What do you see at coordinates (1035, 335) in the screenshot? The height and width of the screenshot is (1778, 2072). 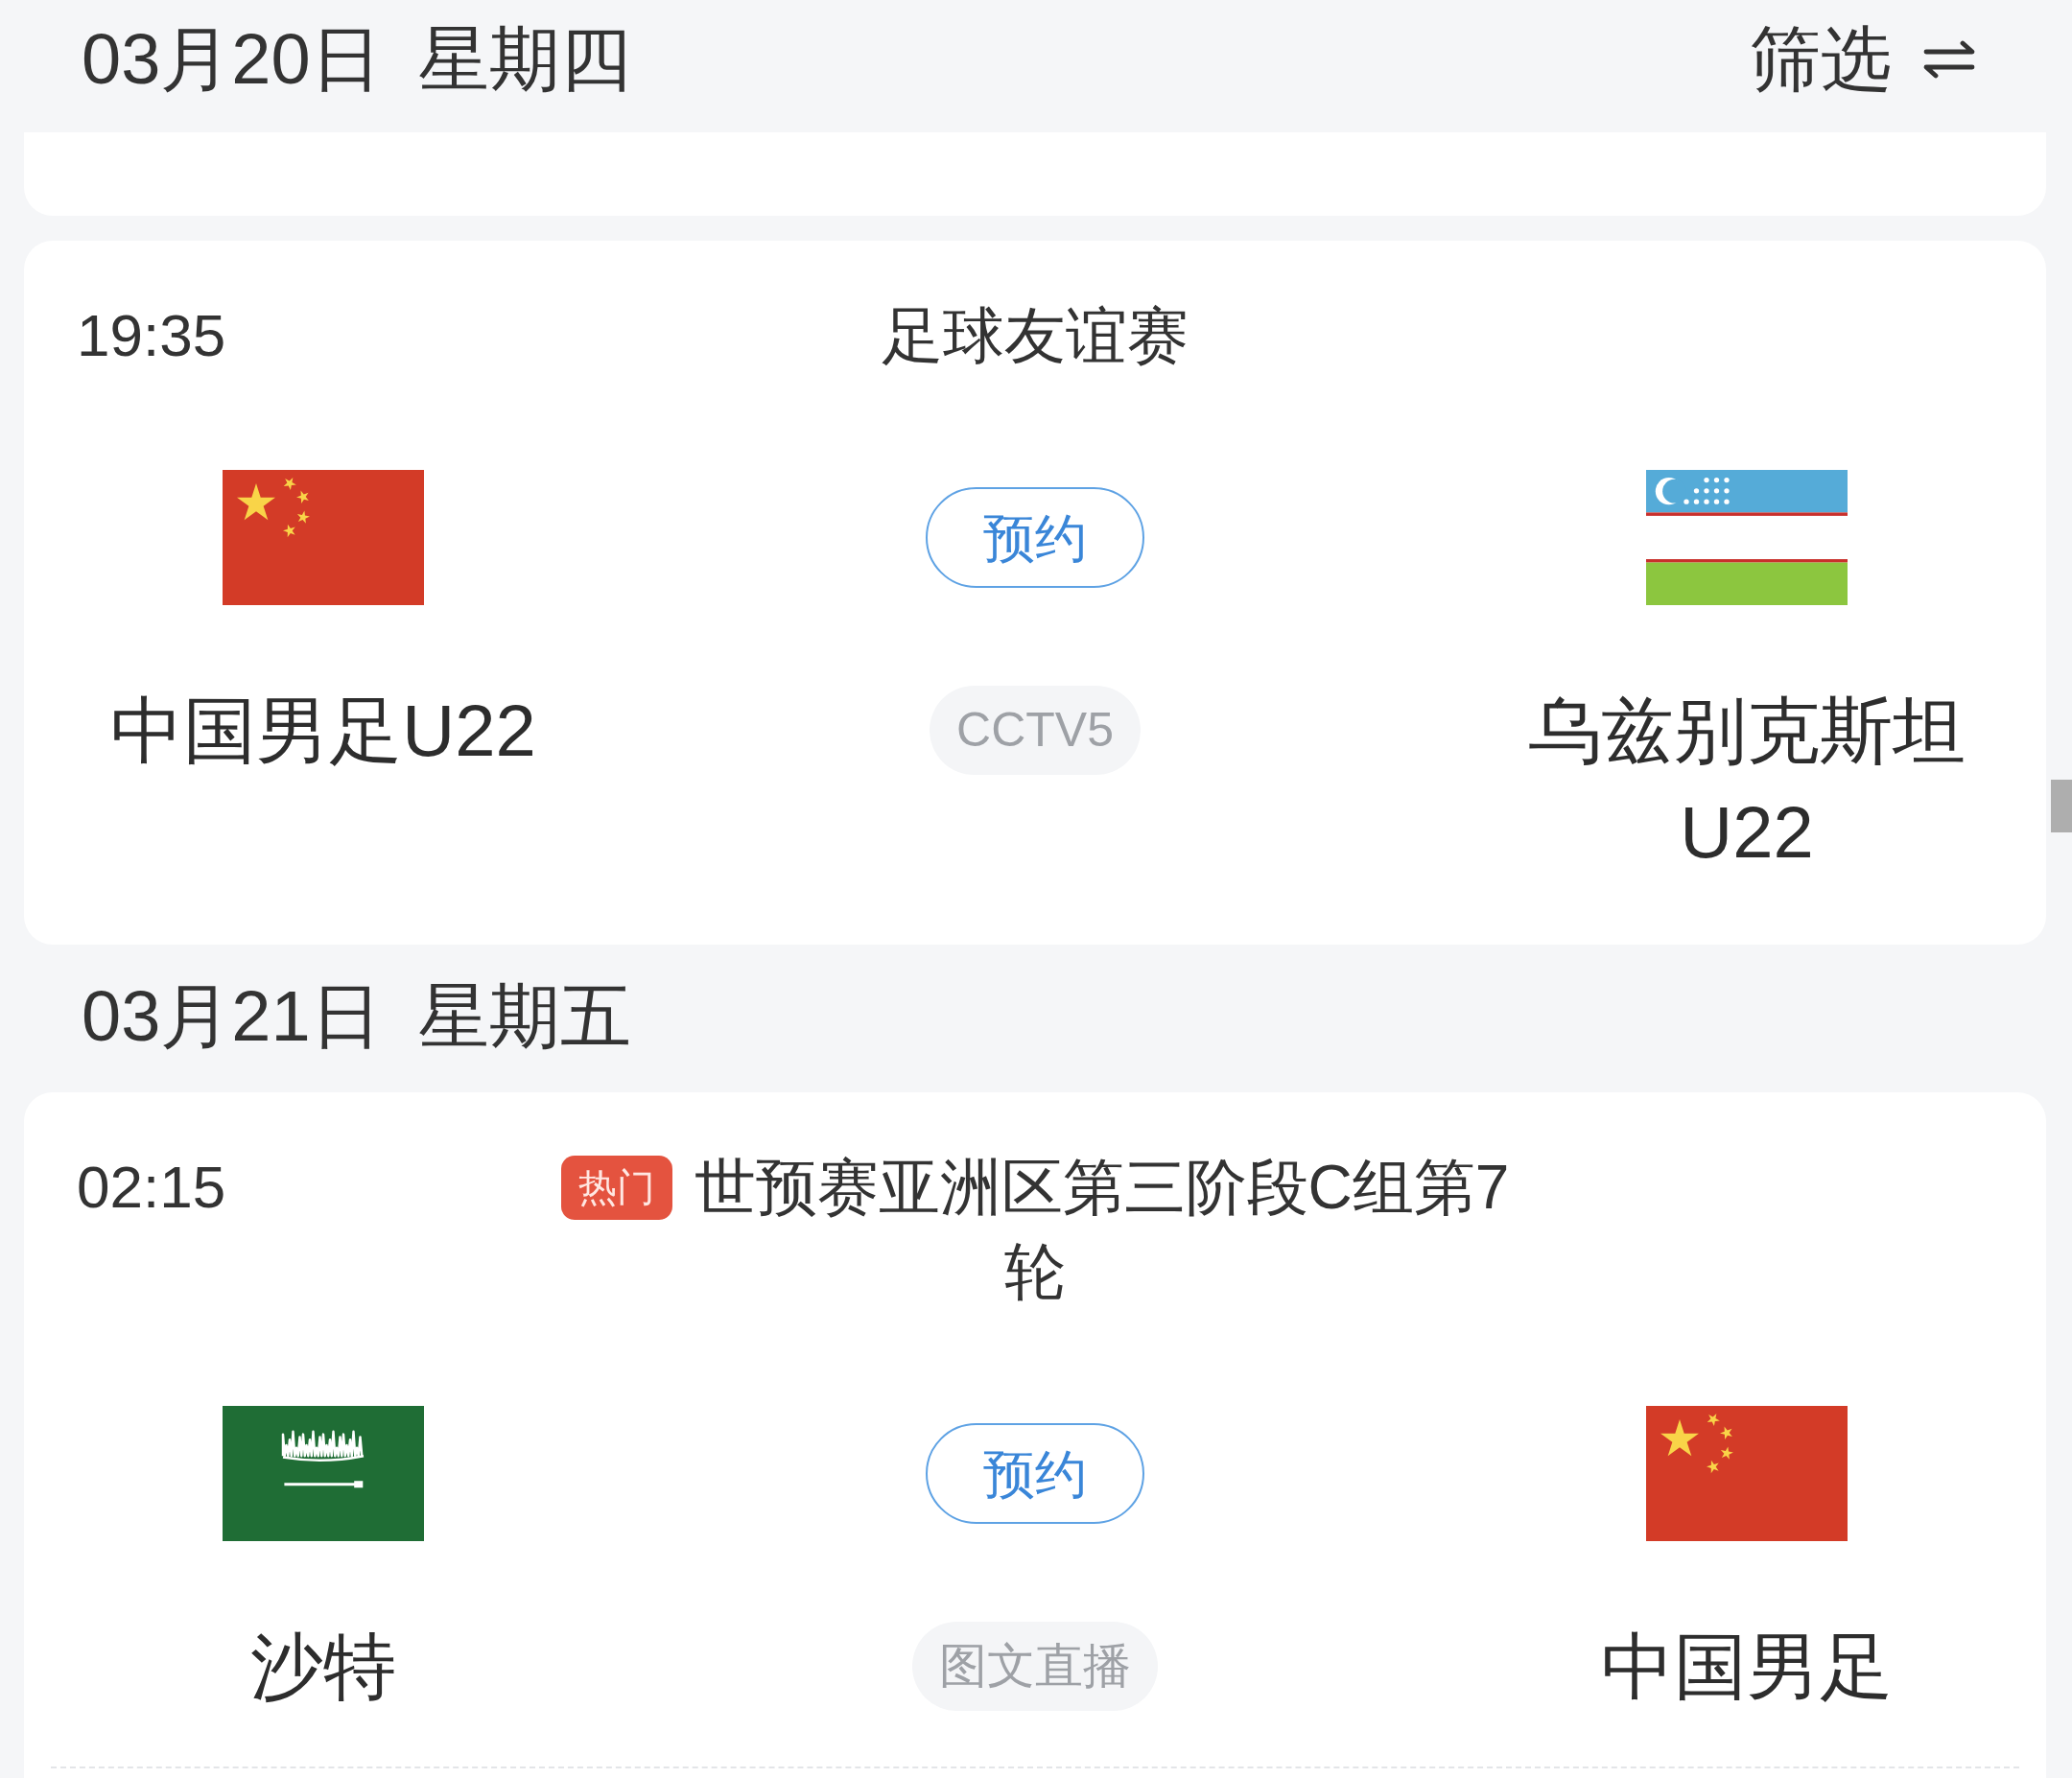 I see `competition-title: 足球友谊赛` at bounding box center [1035, 335].